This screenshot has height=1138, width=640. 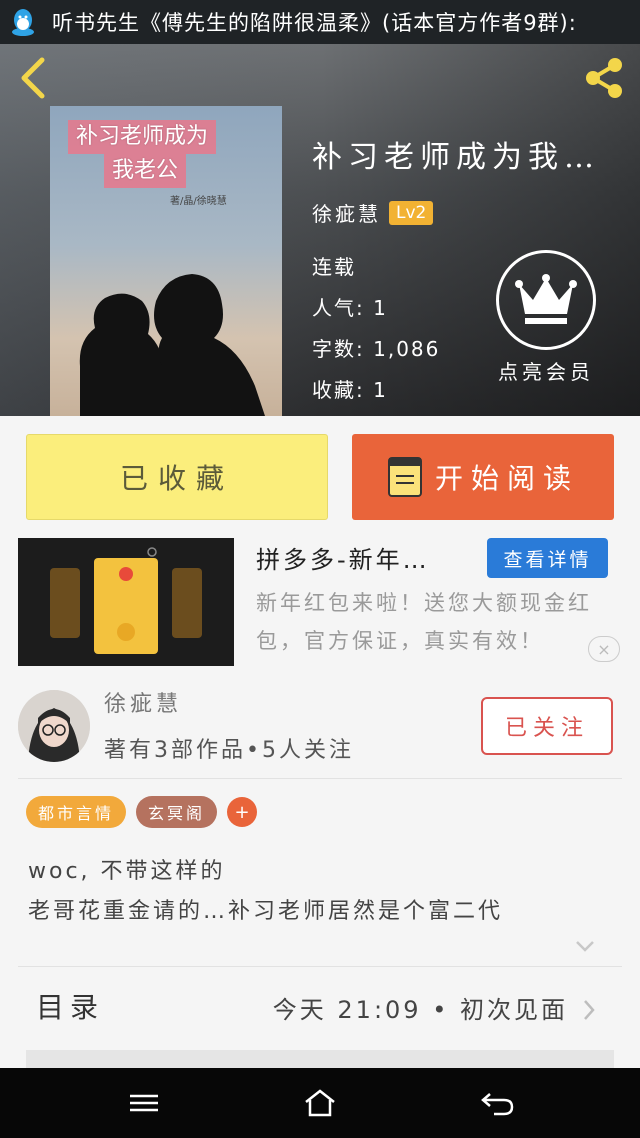 What do you see at coordinates (70, 1007) in the screenshot?
I see `toc-label: 目录` at bounding box center [70, 1007].